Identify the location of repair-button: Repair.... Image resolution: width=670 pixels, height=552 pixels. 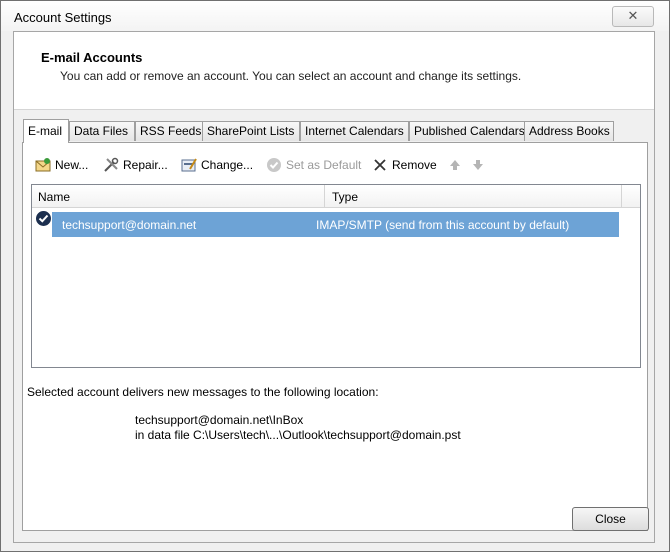
(135, 165).